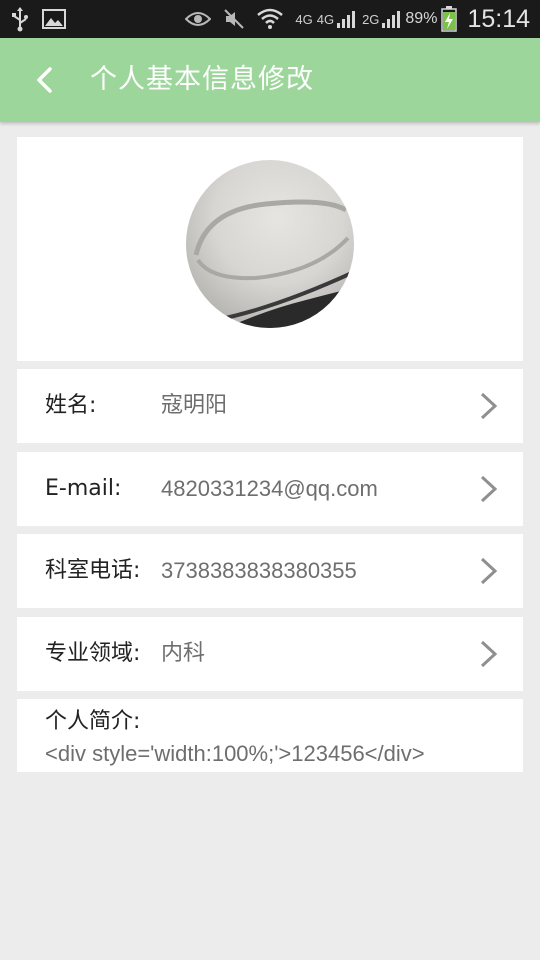  Describe the element at coordinates (270, 654) in the screenshot. I see `specialty-row: 专业领域: 内科` at that location.